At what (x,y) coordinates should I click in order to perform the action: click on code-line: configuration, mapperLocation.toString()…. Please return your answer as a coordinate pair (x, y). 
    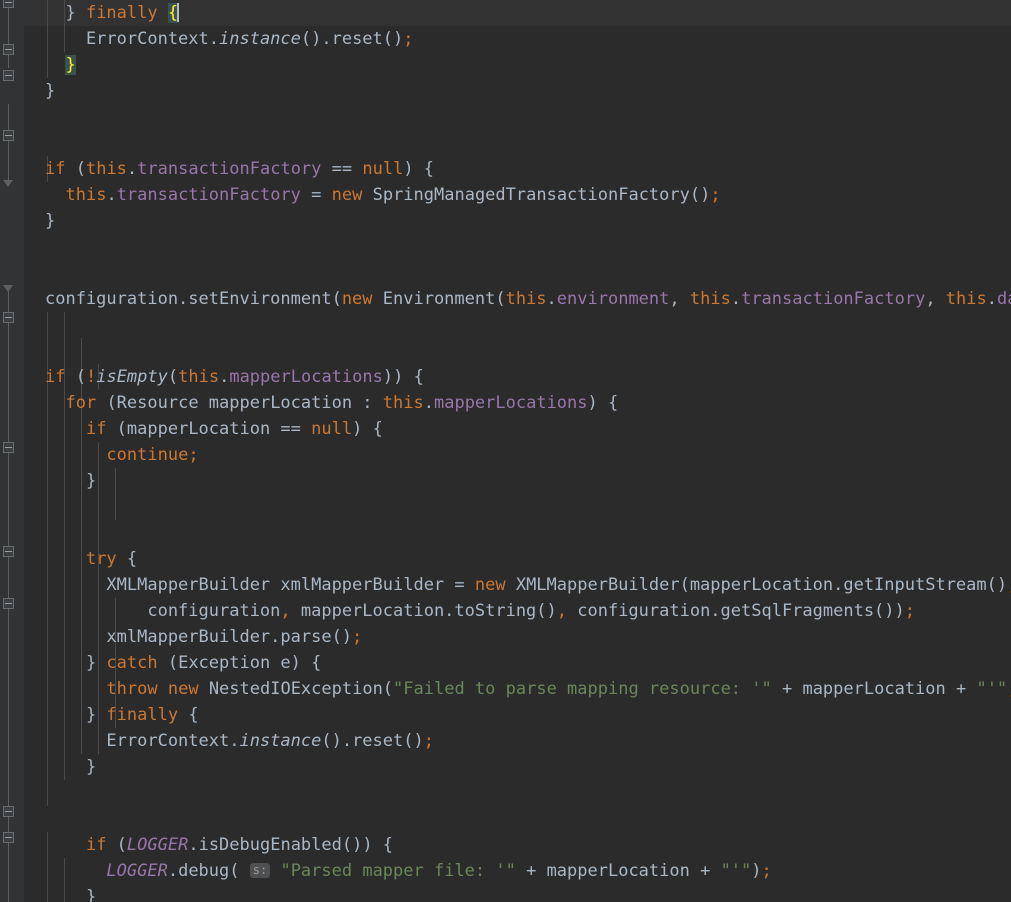
    Looking at the image, I should click on (480, 611).